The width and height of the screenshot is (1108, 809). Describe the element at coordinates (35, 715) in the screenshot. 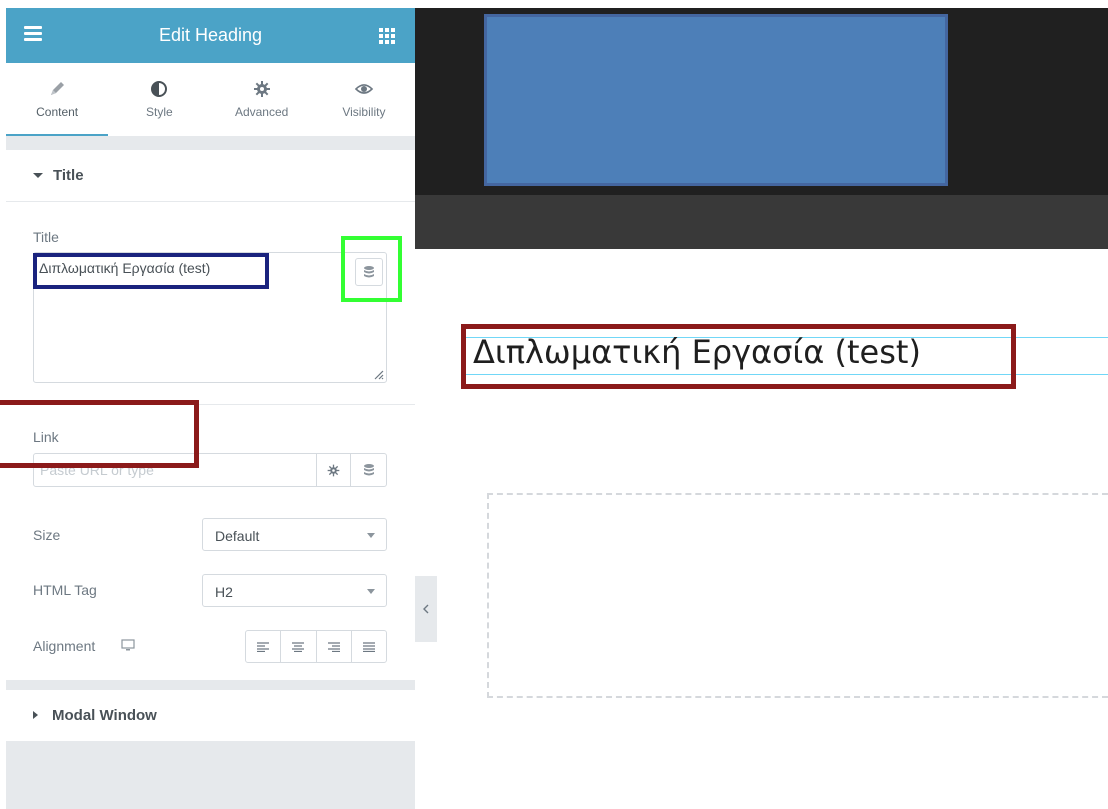

I see `caret-right-icon` at that location.